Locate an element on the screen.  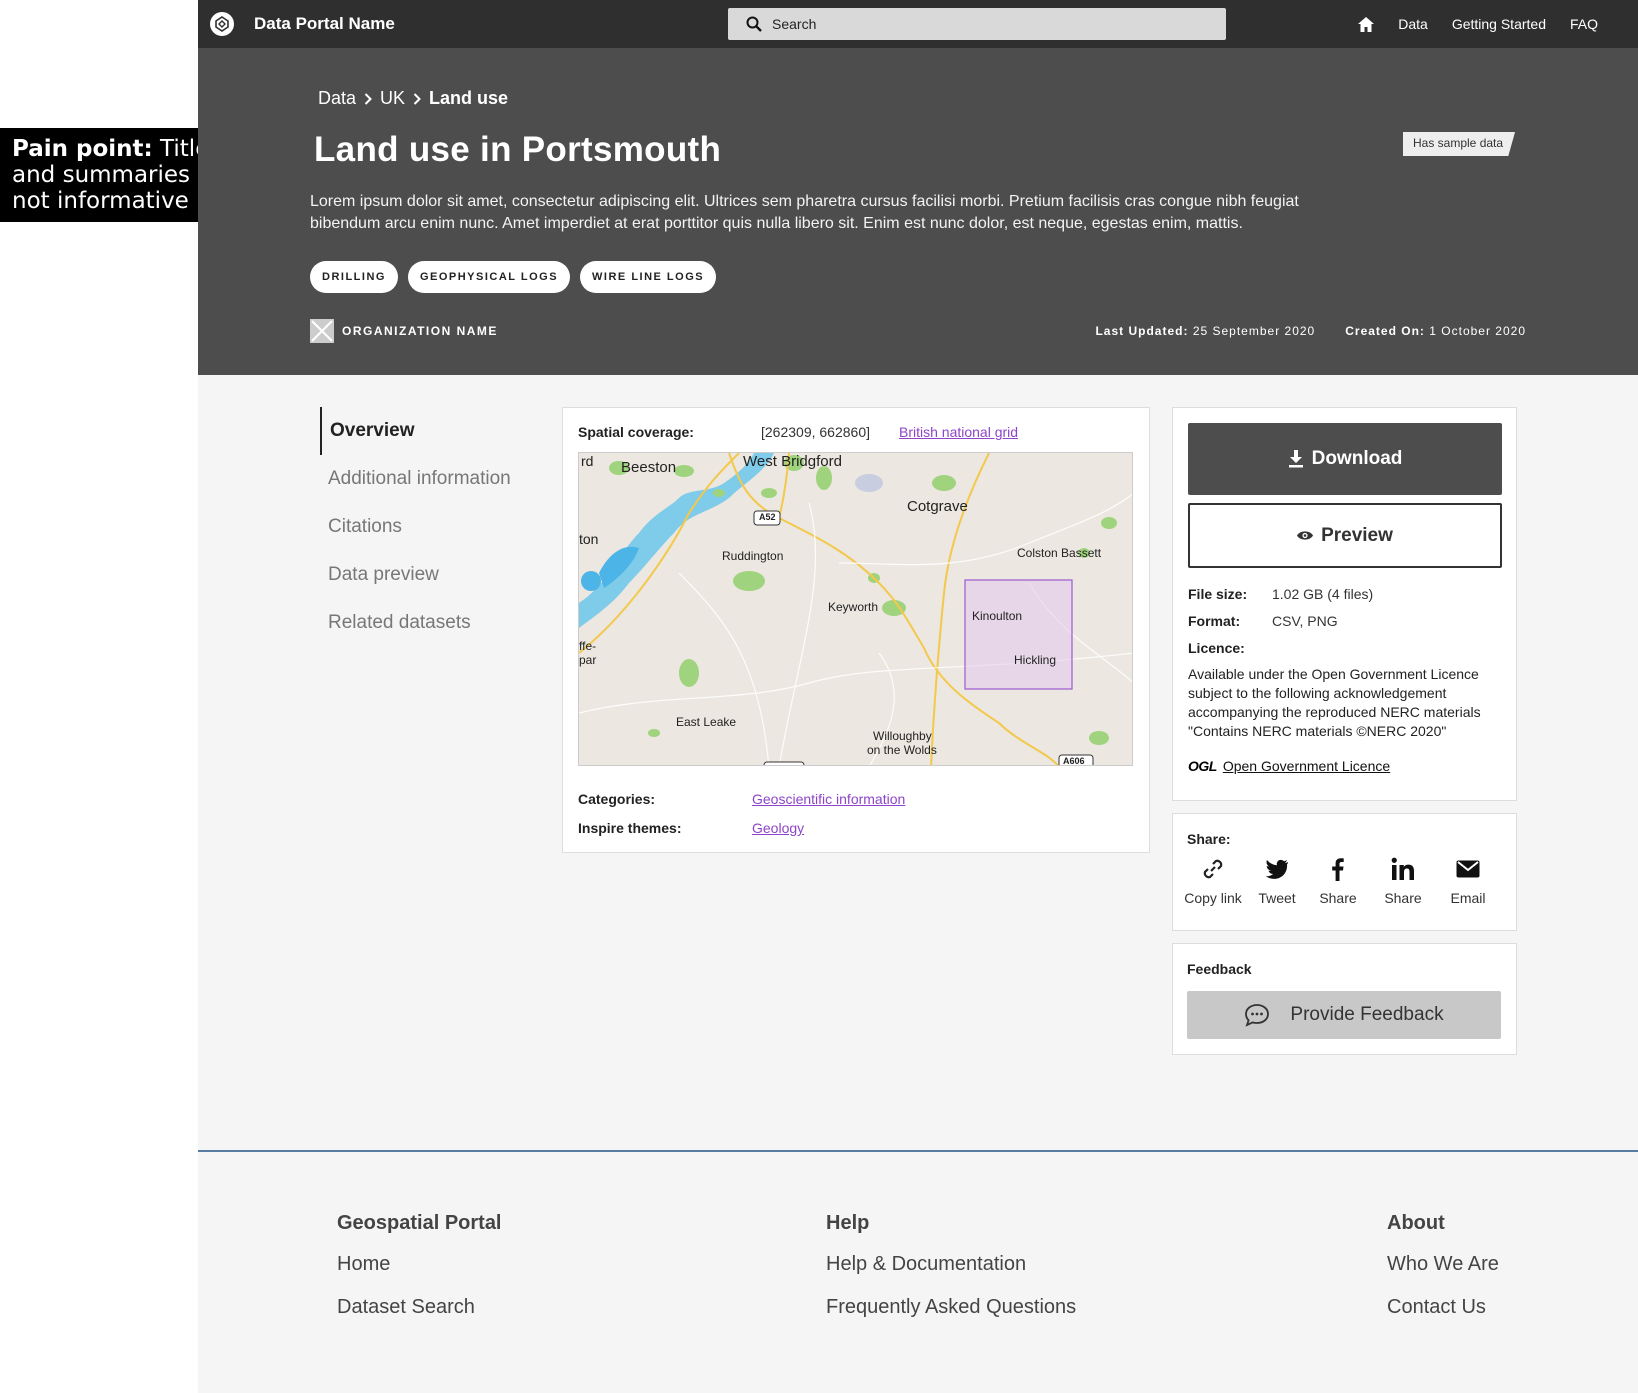
map-label: on the Wolds is located at coordinates (902, 750).